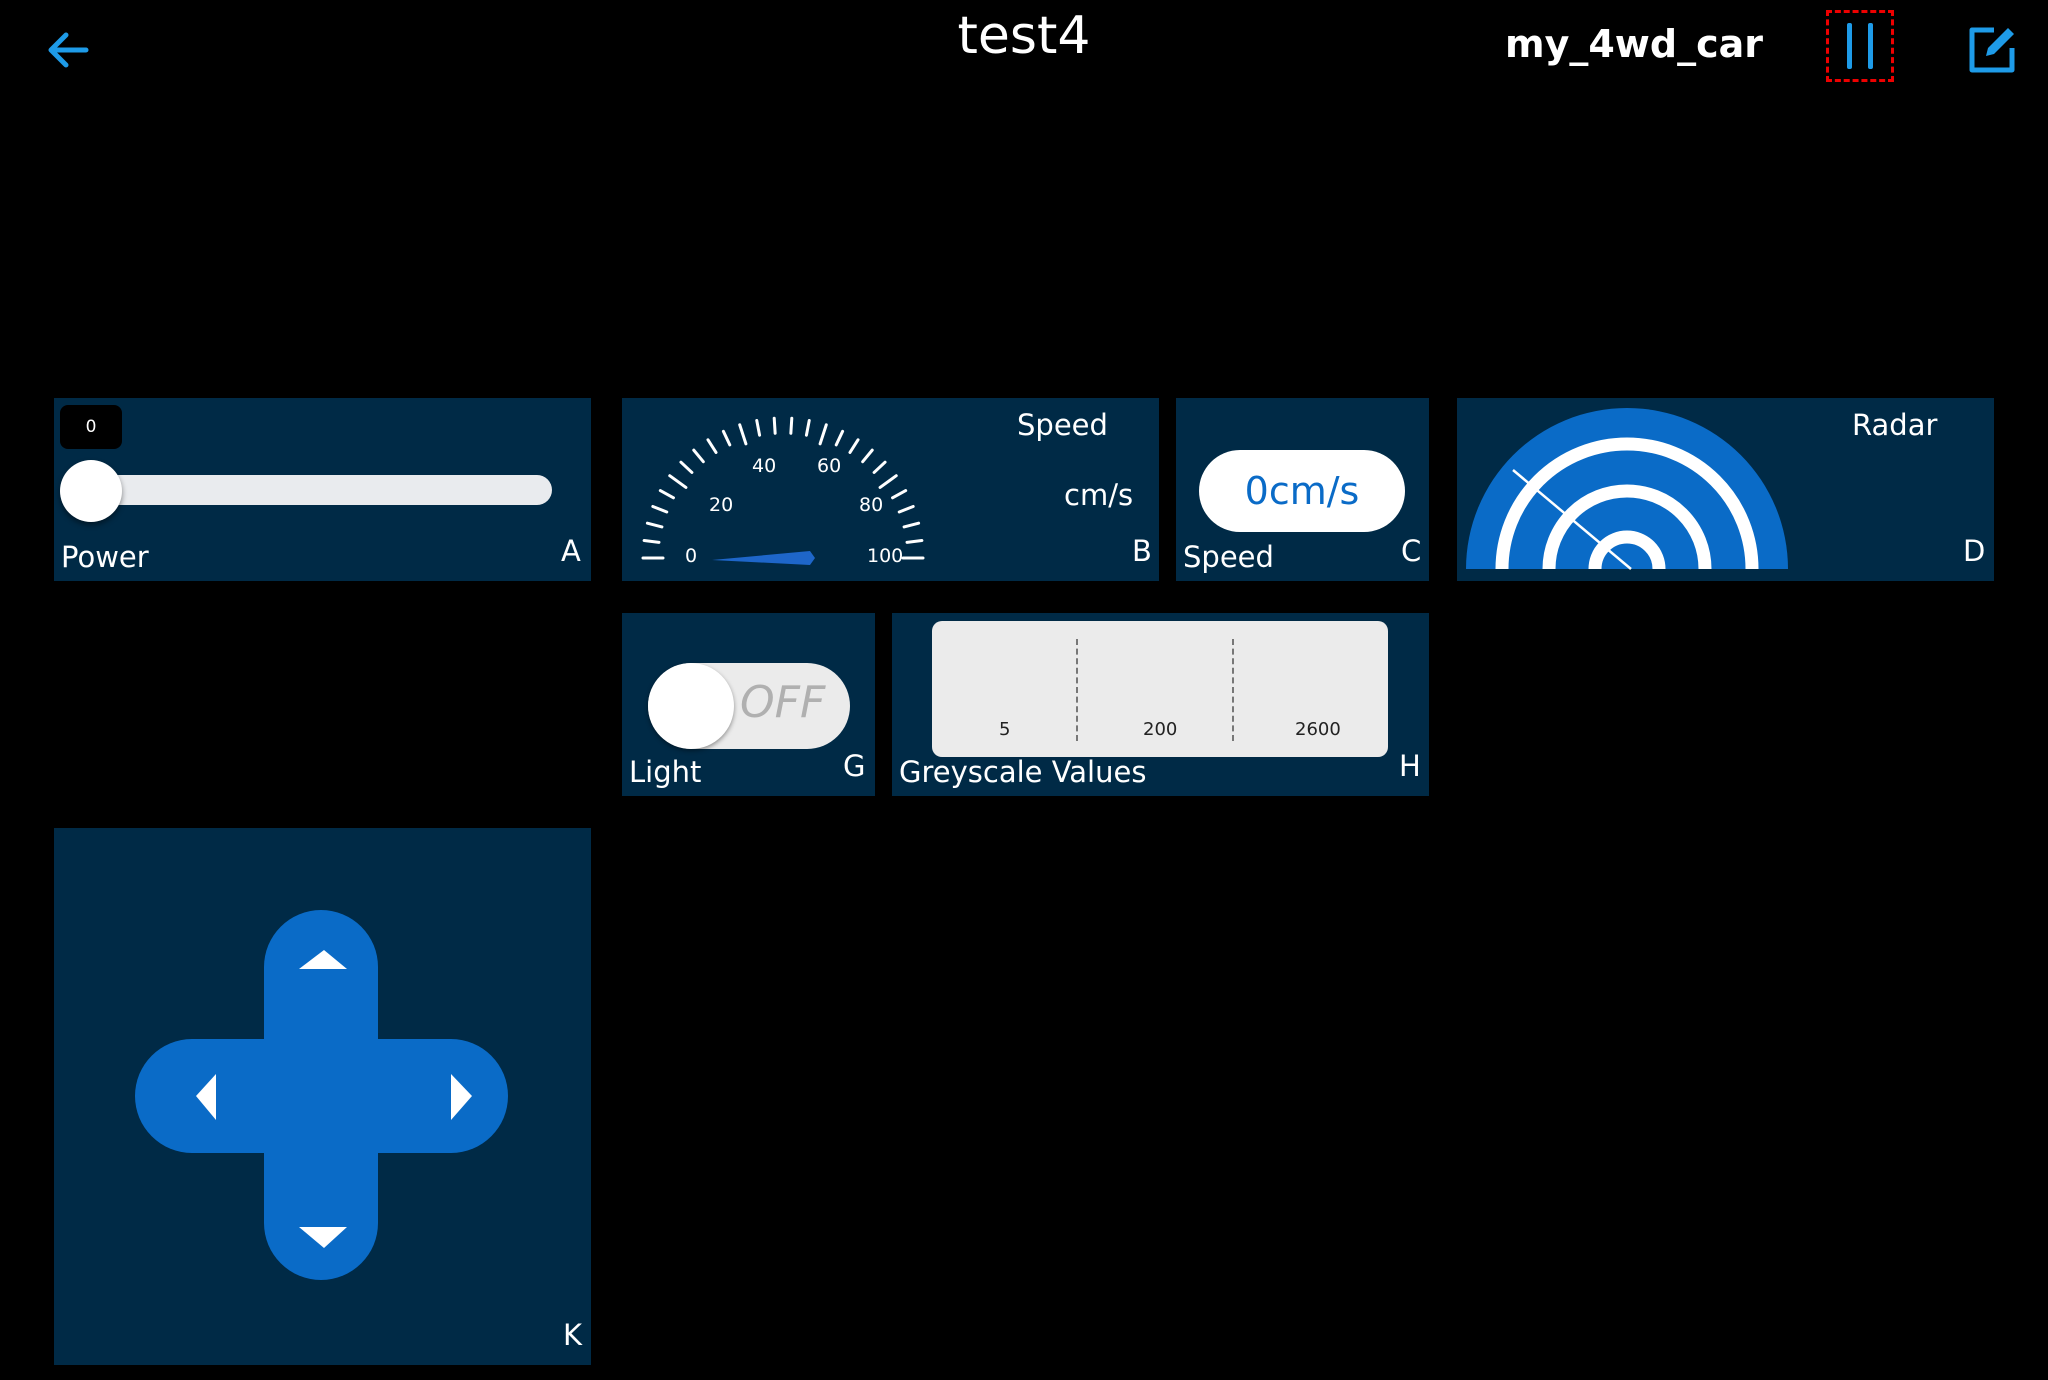 This screenshot has width=2048, height=1380. What do you see at coordinates (764, 466) in the screenshot?
I see `gauge-tick-label-40: 40` at bounding box center [764, 466].